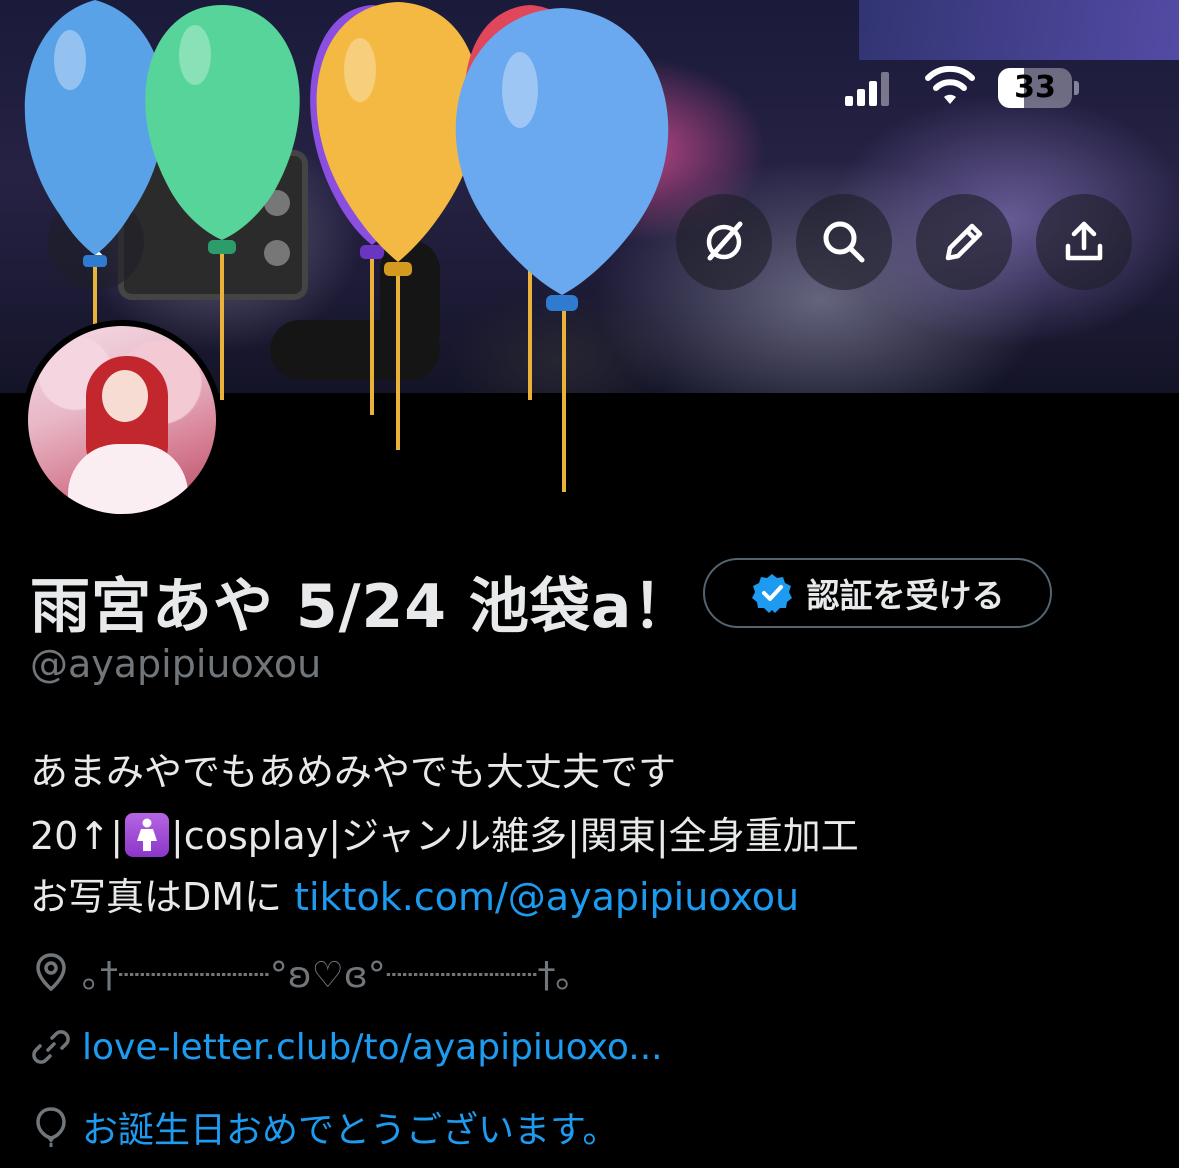 The image size is (1179, 1168). Describe the element at coordinates (905, 595) in the screenshot. I see `get-verified-label: 認証を受ける` at that location.